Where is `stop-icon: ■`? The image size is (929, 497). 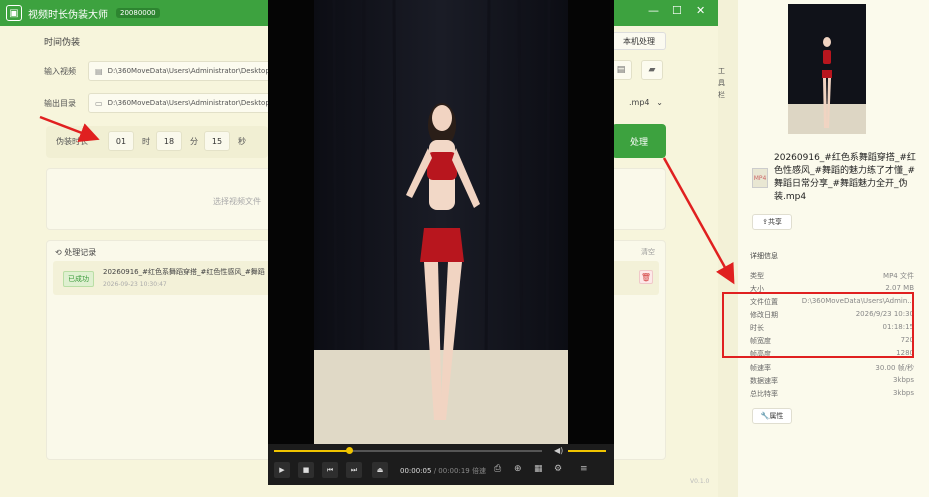
stop-icon: ■ is located at coordinates (306, 470).